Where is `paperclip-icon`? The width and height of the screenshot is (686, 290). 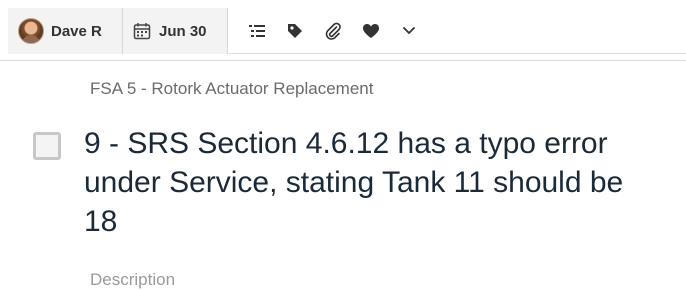
paperclip-icon is located at coordinates (333, 31).